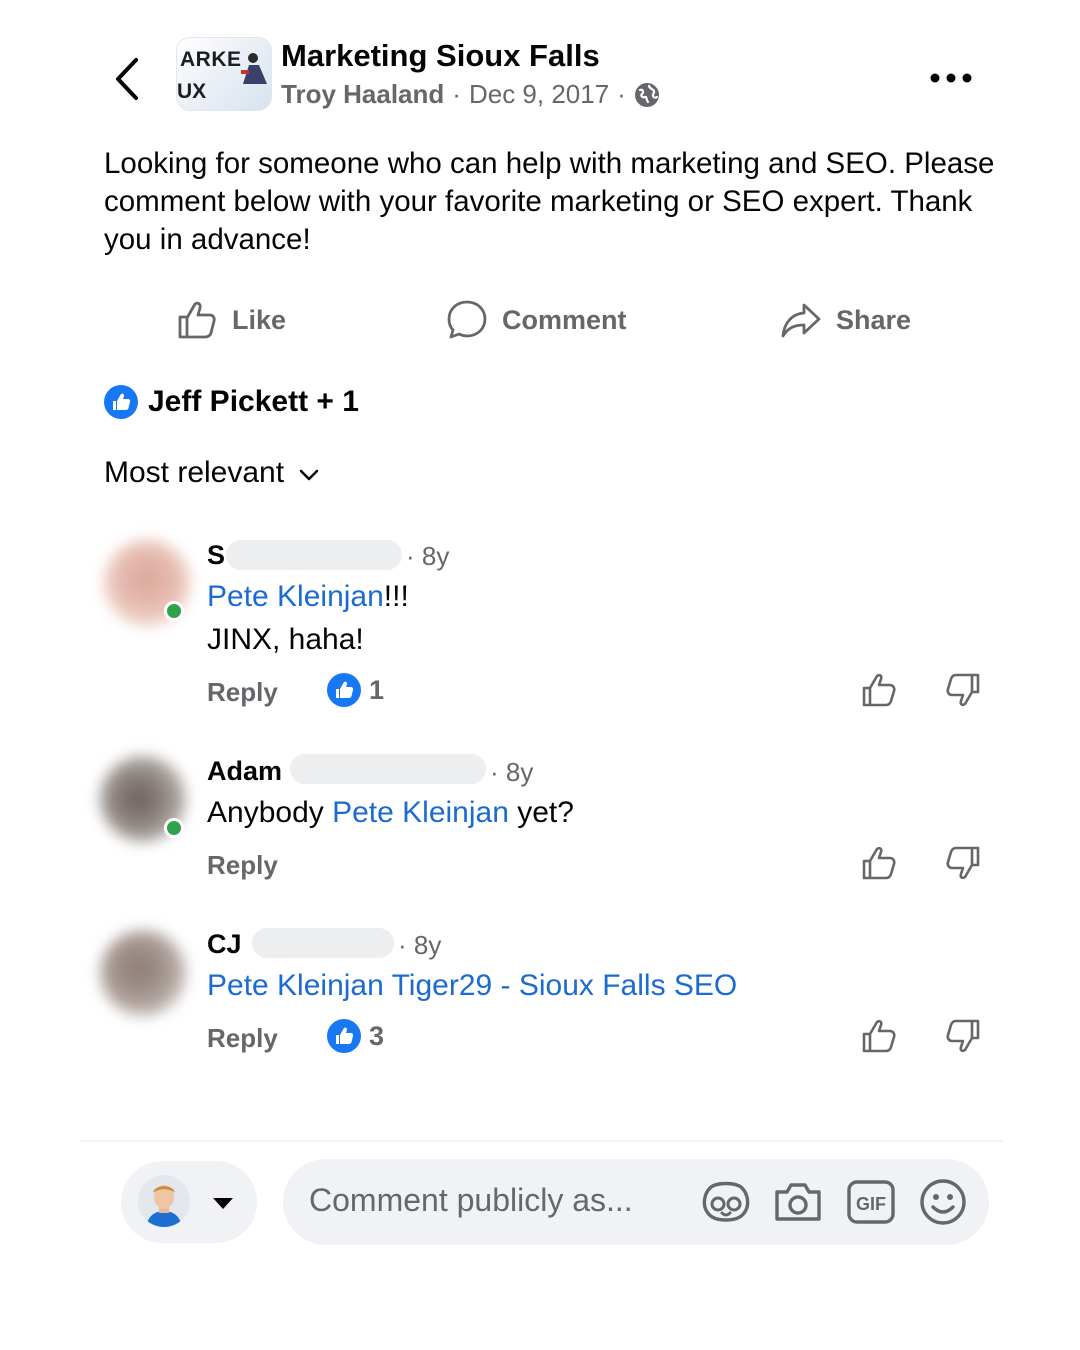 This screenshot has height=1350, width=1080. Describe the element at coordinates (539, 94) in the screenshot. I see `post-date: Dec 9, 2017` at that location.